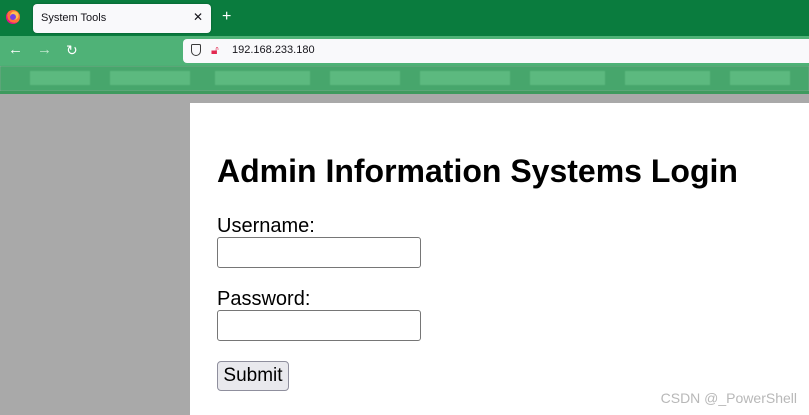  I want to click on reload-icon: ↻, so click(72, 50).